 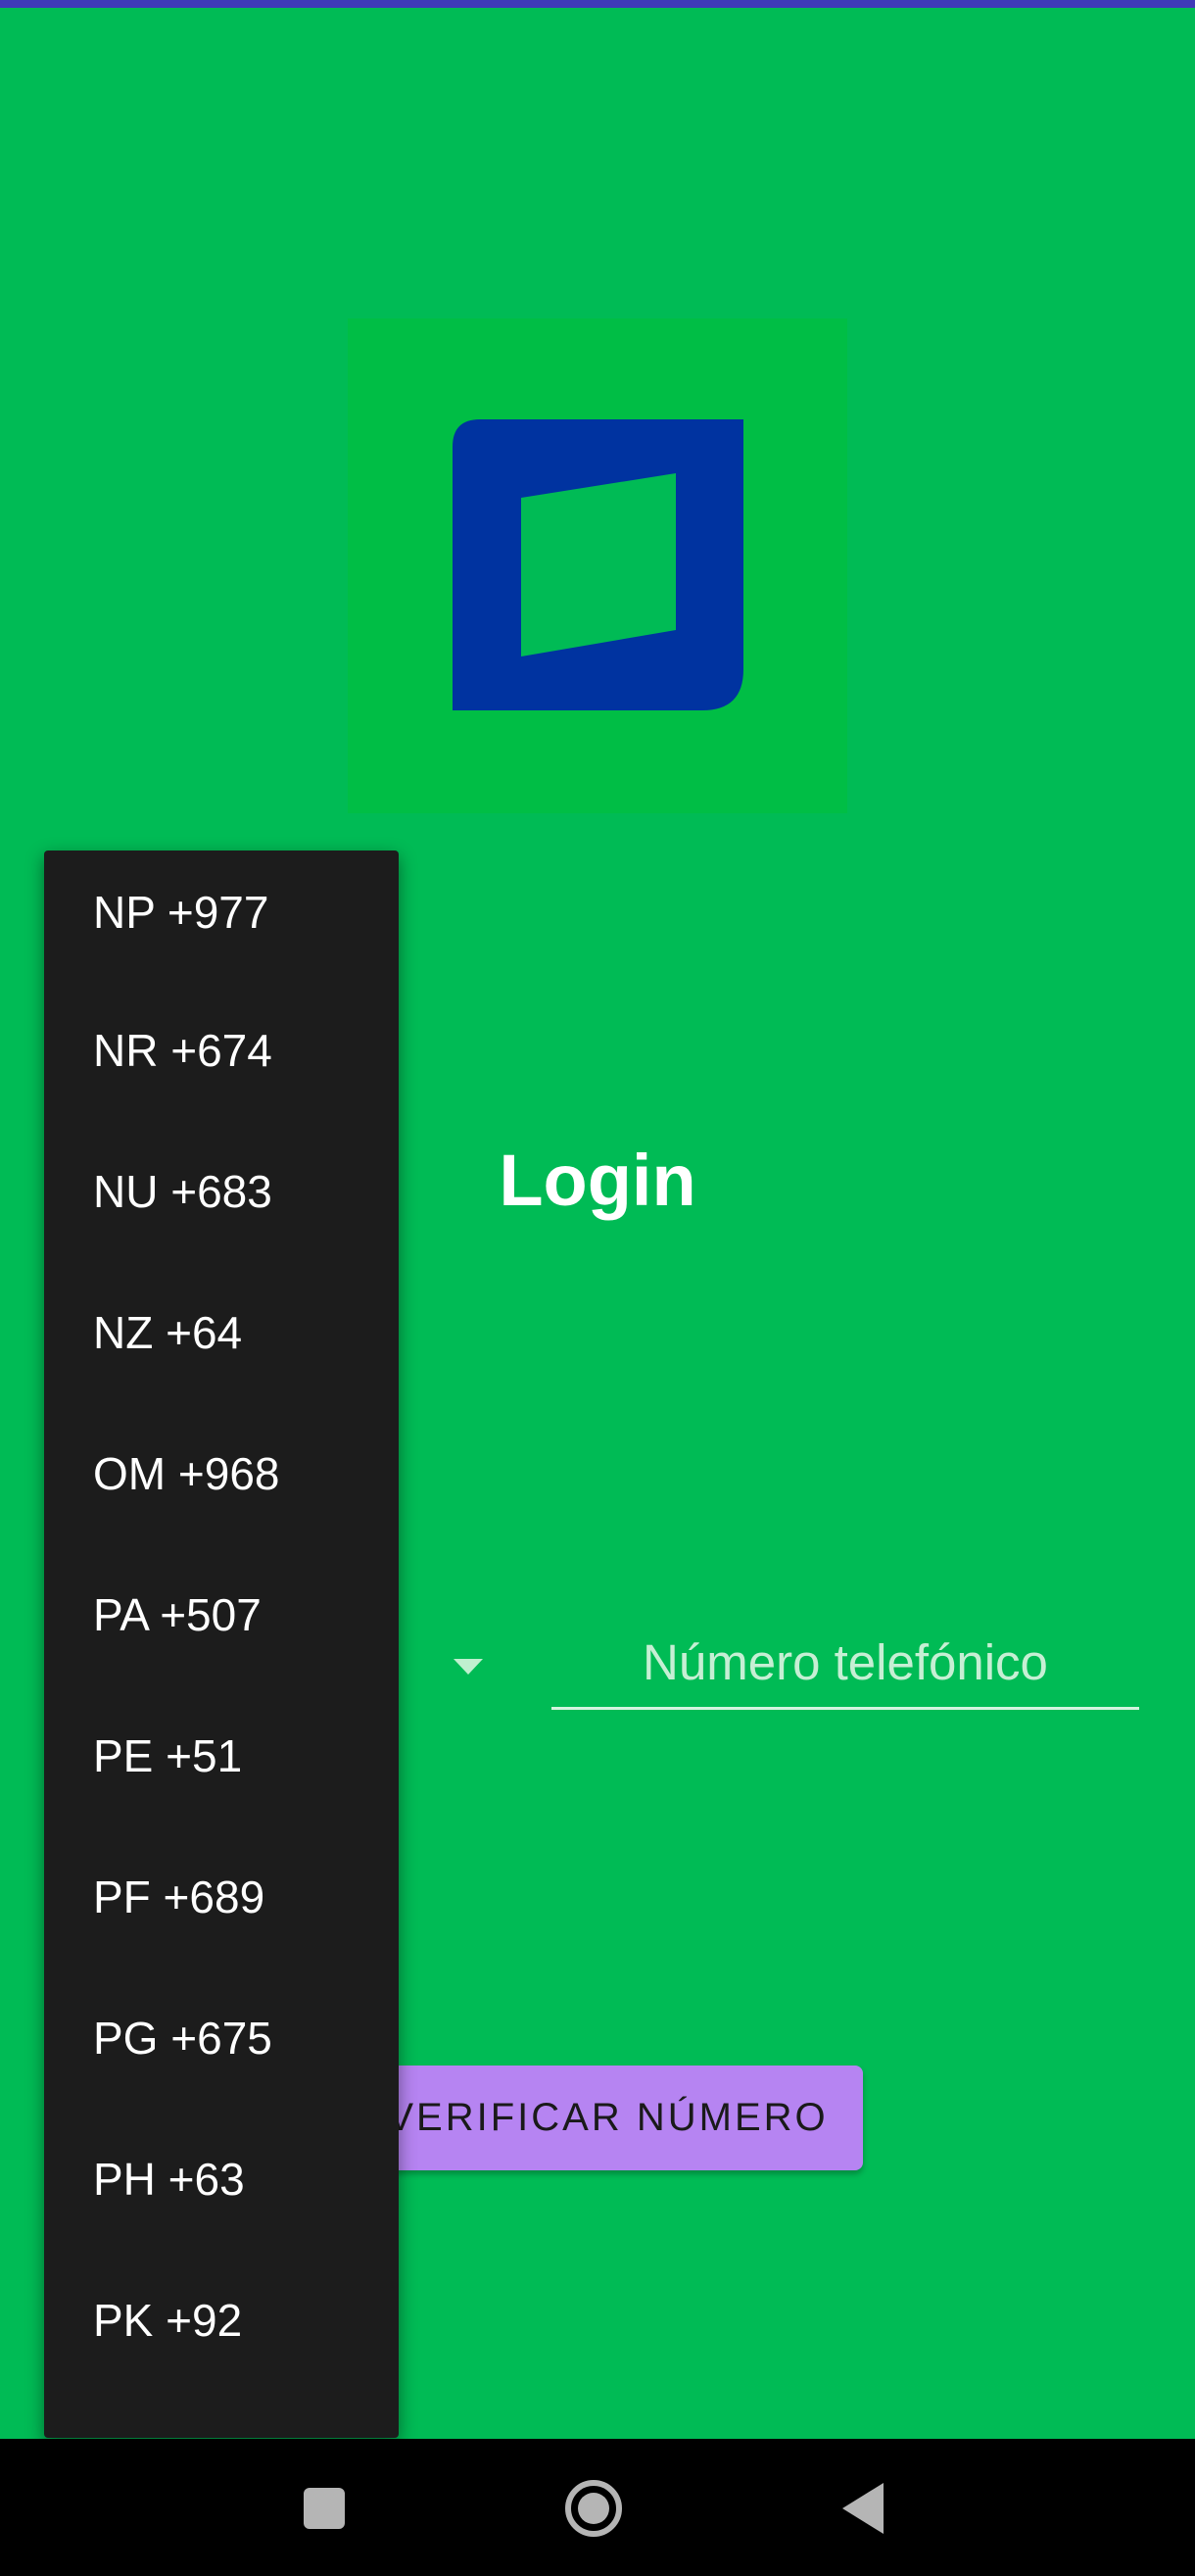 I want to click on dropdown-arrow-icon, so click(x=469, y=1667).